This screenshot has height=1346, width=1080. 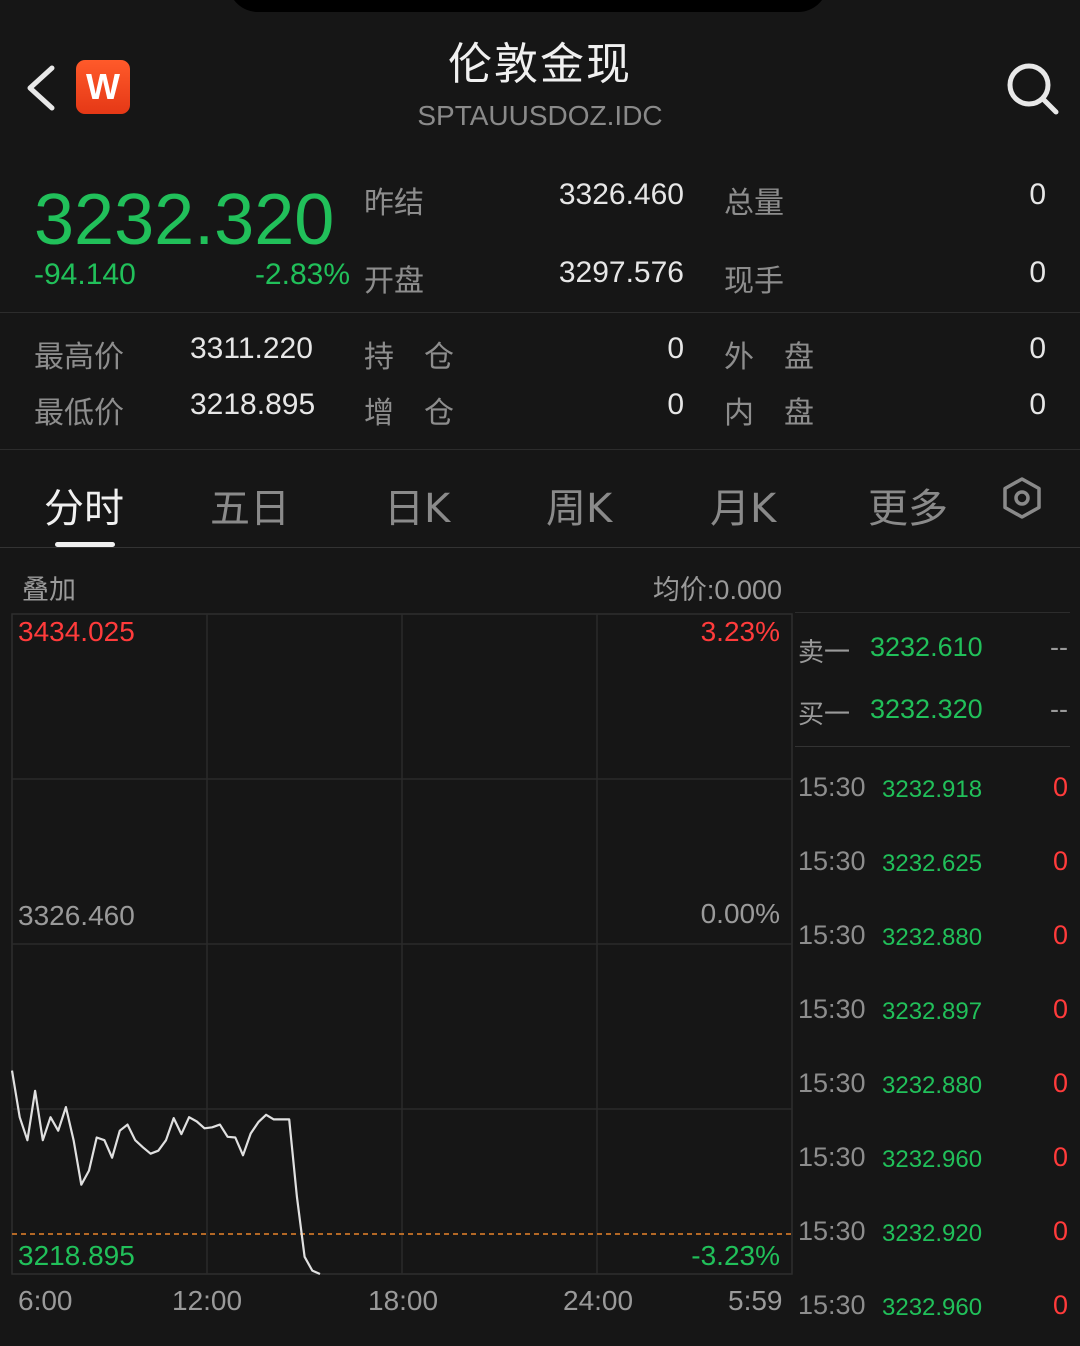 What do you see at coordinates (717, 590) in the screenshot?
I see `average-price: 均价:0.000` at bounding box center [717, 590].